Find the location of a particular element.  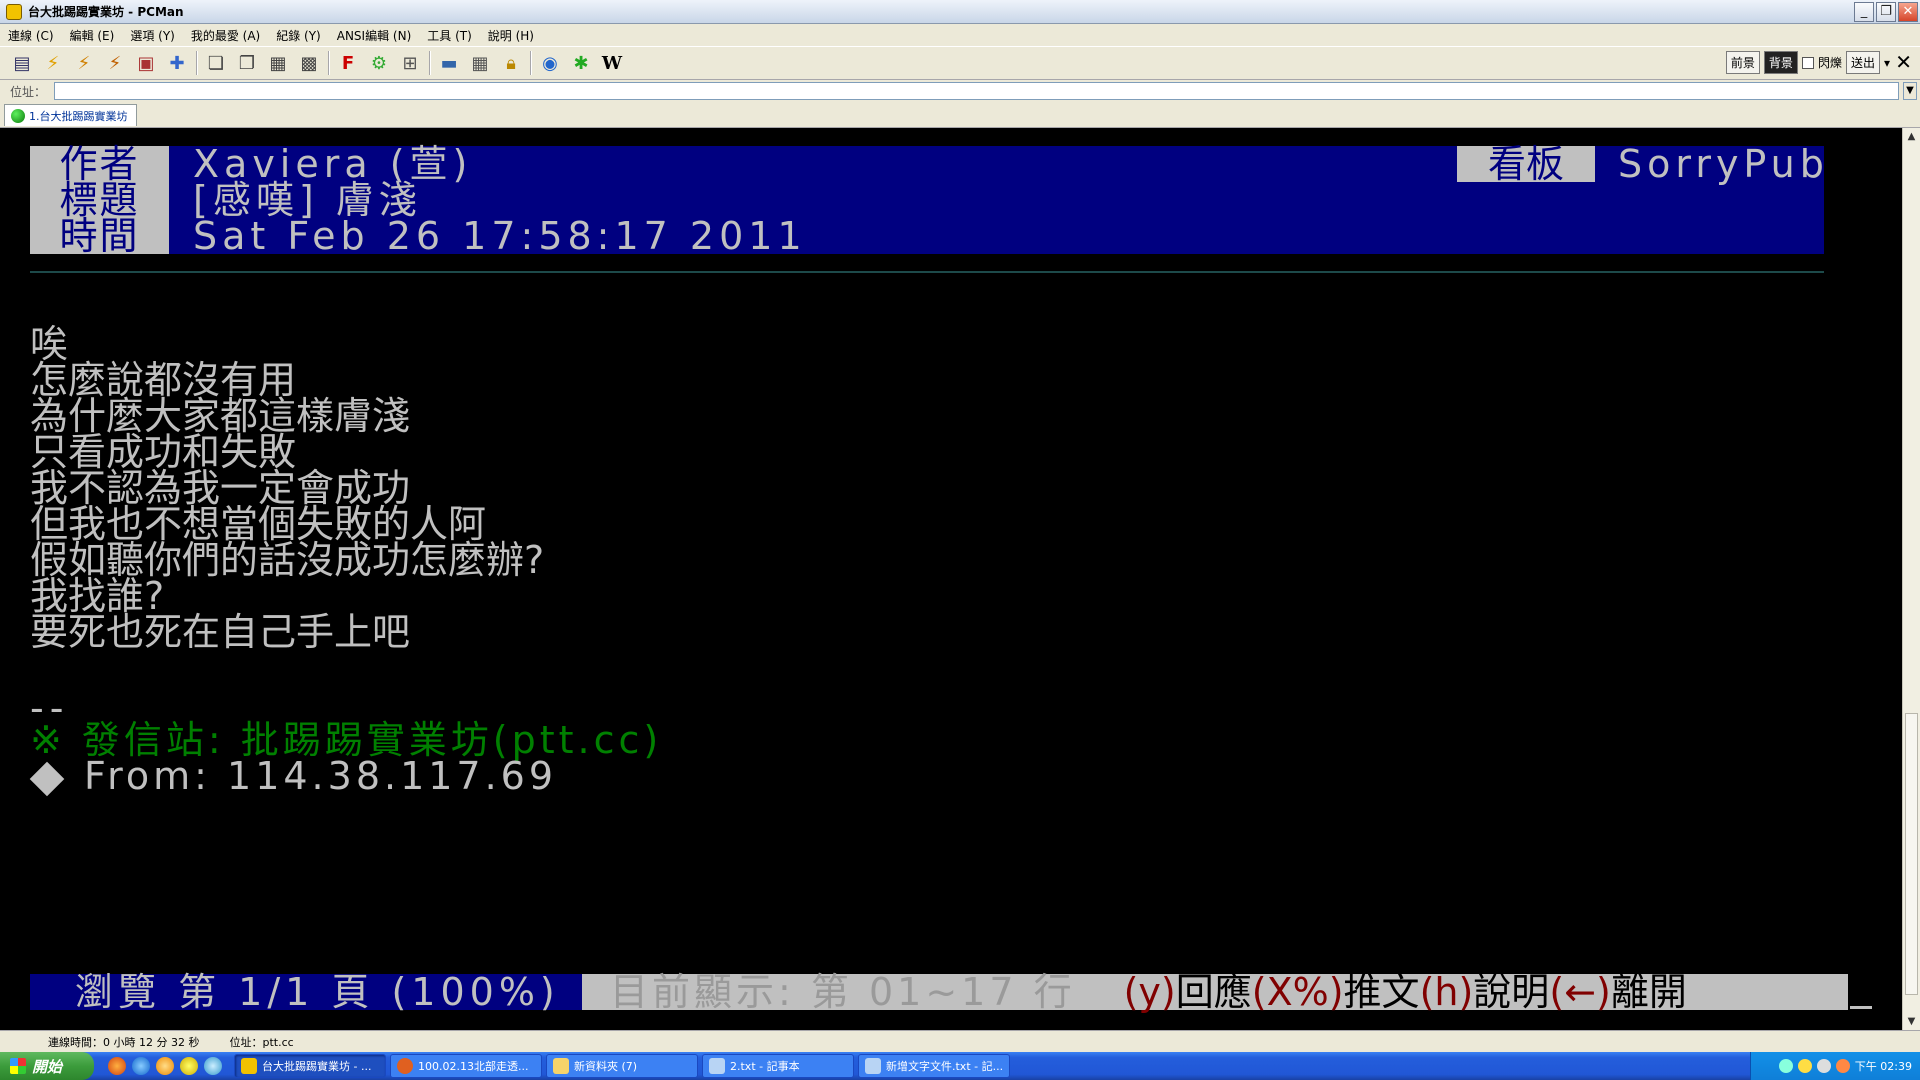

menu-ansi-edit: ANSI編輯 (N) is located at coordinates (374, 35).